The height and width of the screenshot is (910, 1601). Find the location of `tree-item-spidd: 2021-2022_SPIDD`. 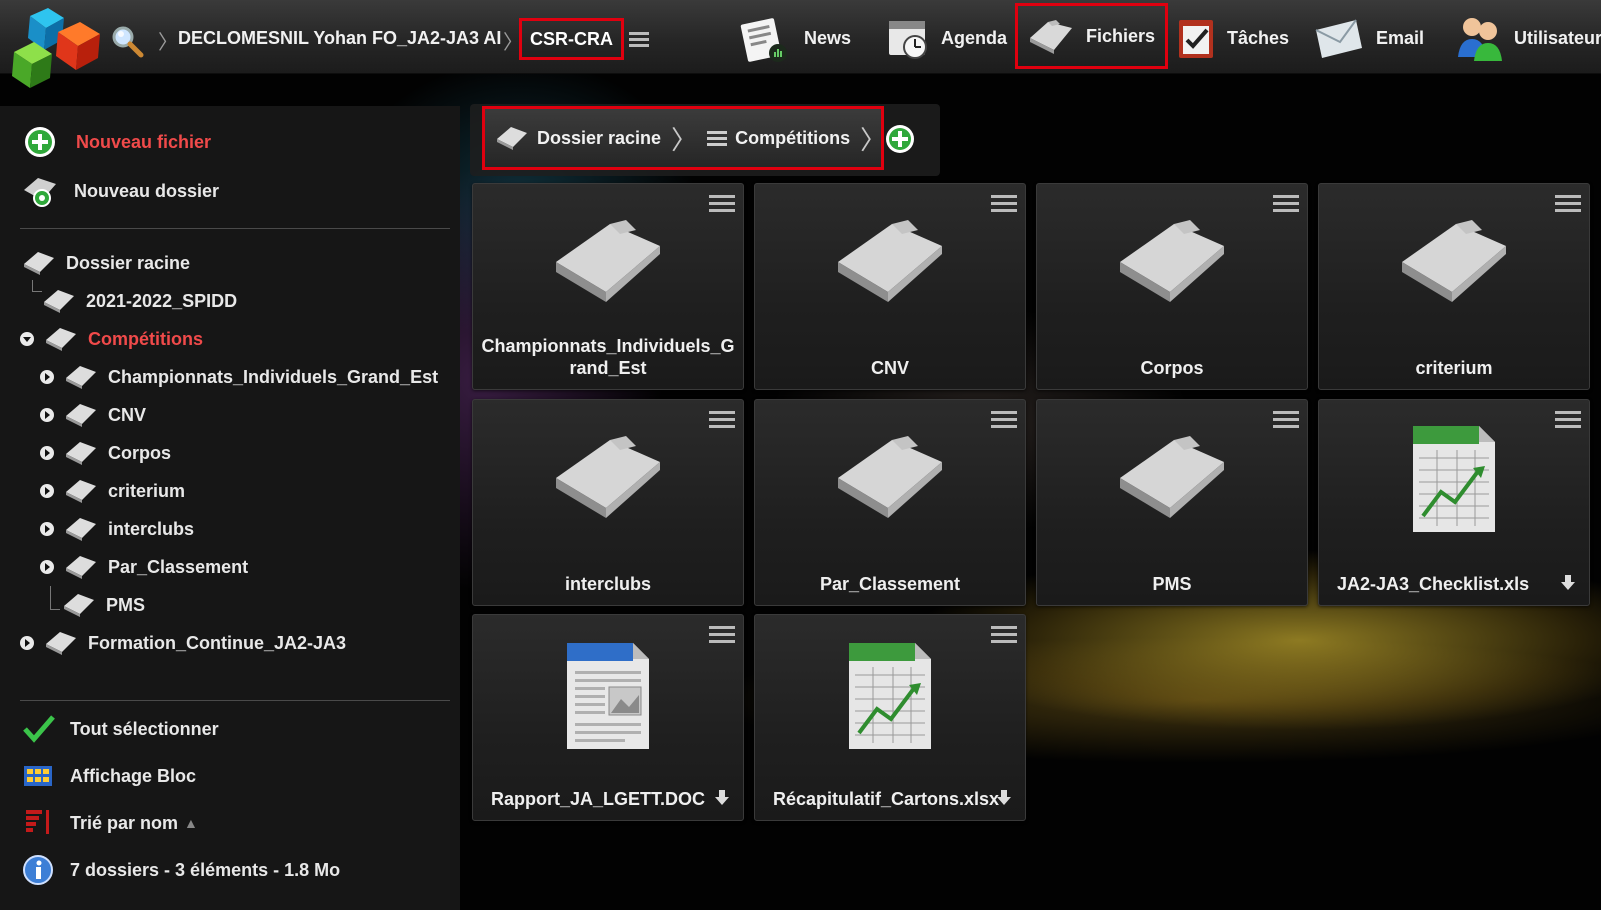

tree-item-spidd: 2021-2022_SPIDD is located at coordinates (139, 301).